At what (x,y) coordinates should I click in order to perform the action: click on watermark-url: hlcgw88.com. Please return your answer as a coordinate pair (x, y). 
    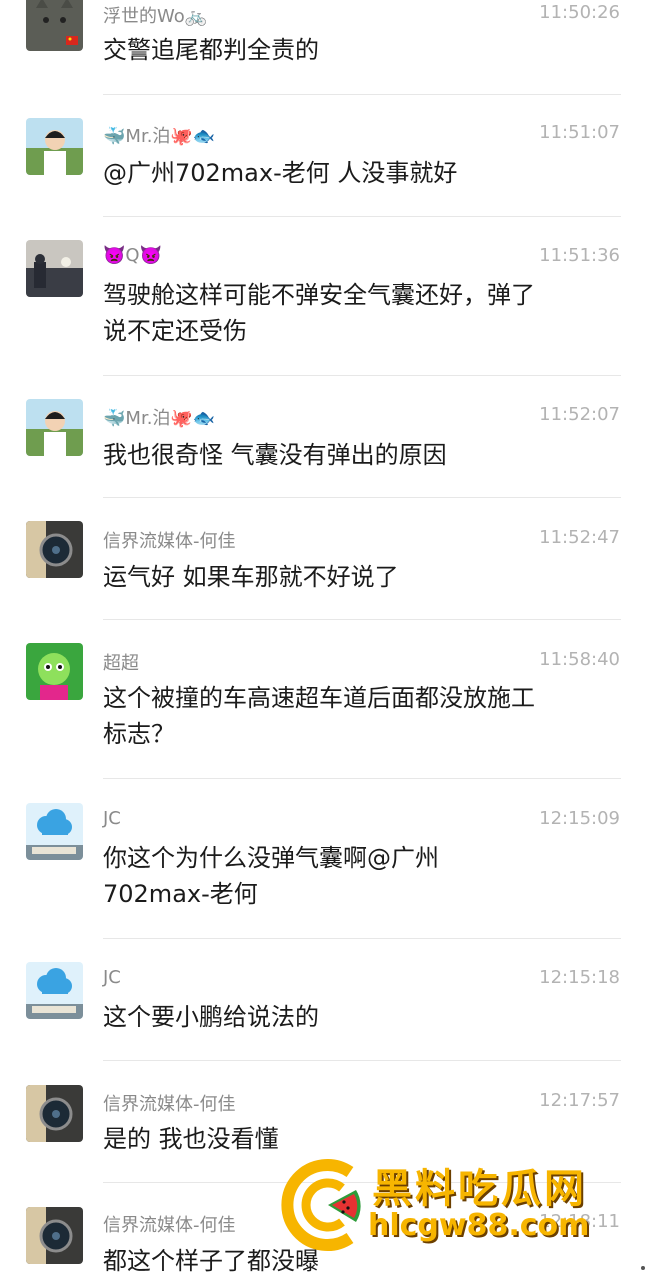
    Looking at the image, I should click on (479, 1225).